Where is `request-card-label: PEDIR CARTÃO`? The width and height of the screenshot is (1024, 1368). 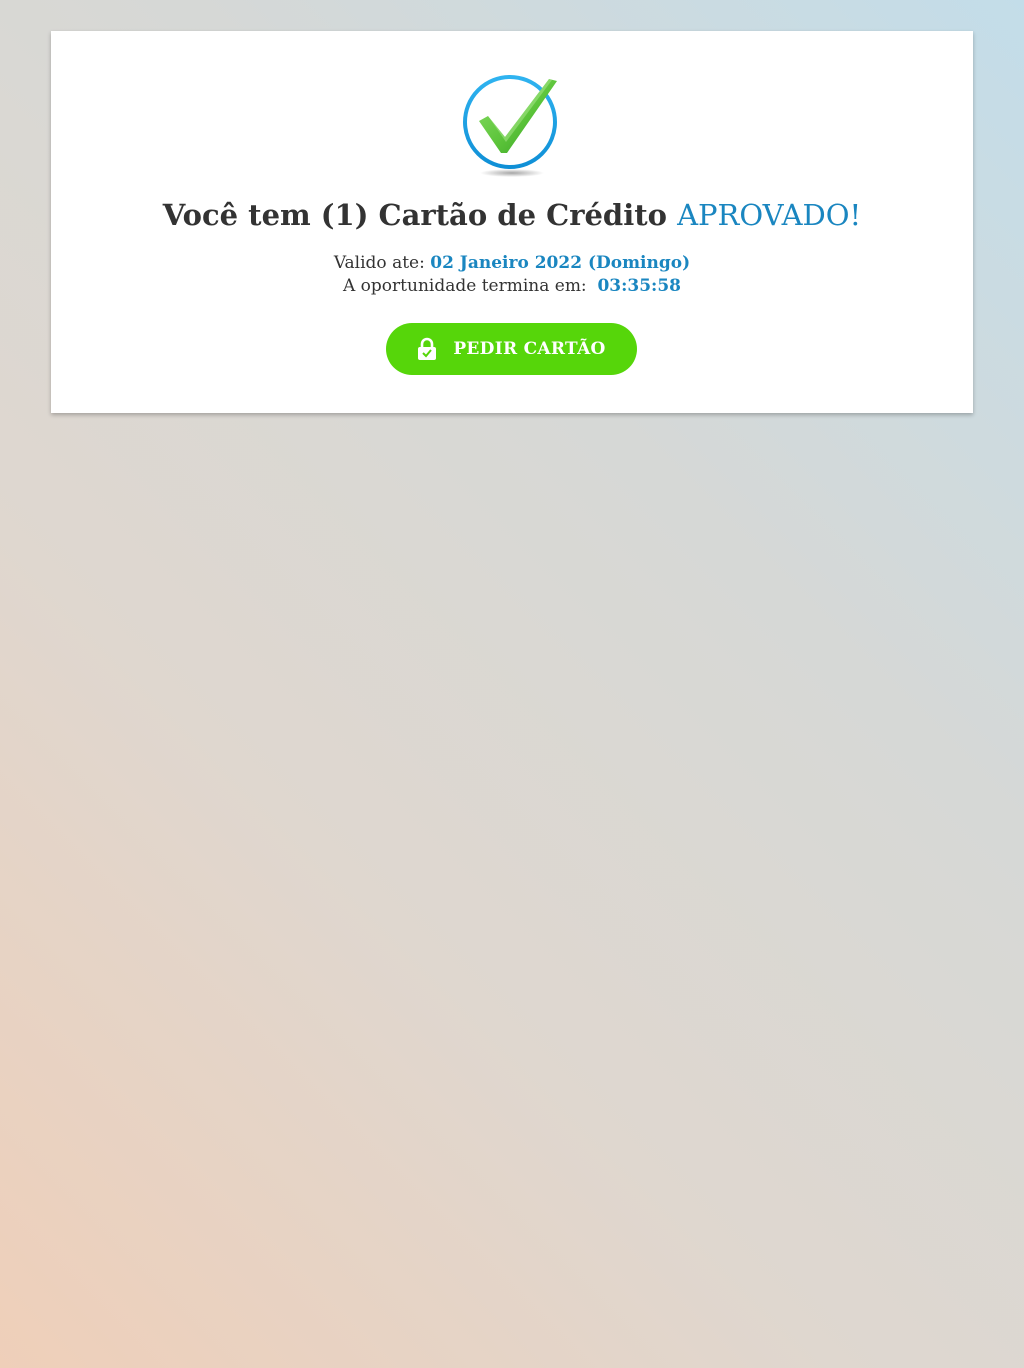 request-card-label: PEDIR CARTÃO is located at coordinates (529, 349).